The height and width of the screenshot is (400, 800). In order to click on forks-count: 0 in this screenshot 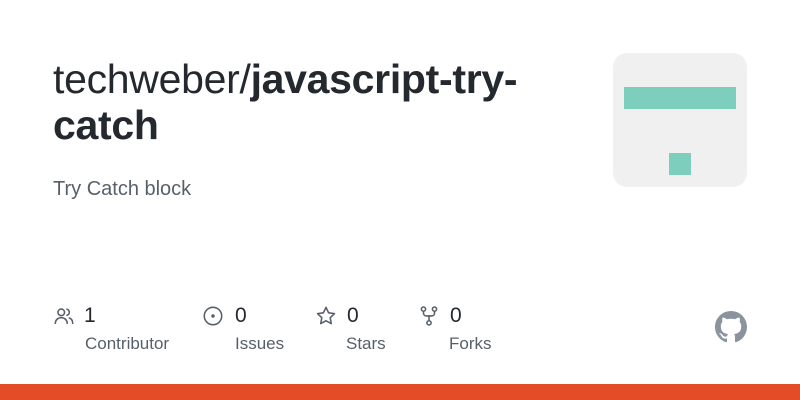, I will do `click(456, 315)`.